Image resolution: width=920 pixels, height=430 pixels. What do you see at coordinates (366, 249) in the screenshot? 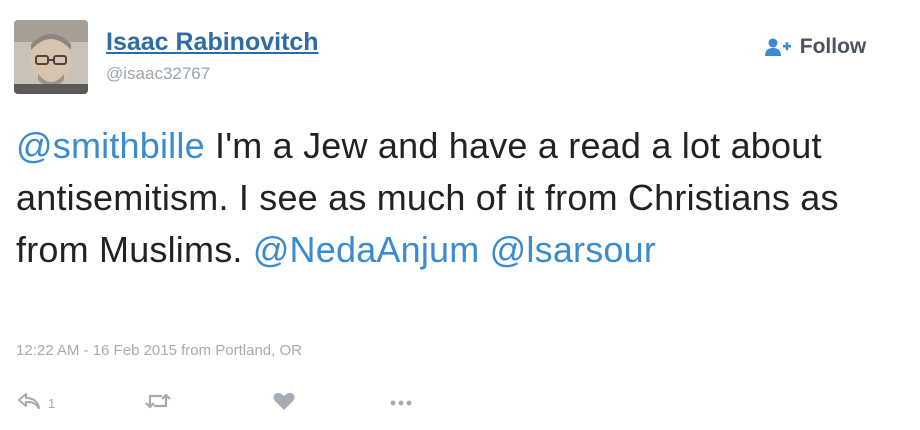
I see `mention-link: @NedaAnjum` at bounding box center [366, 249].